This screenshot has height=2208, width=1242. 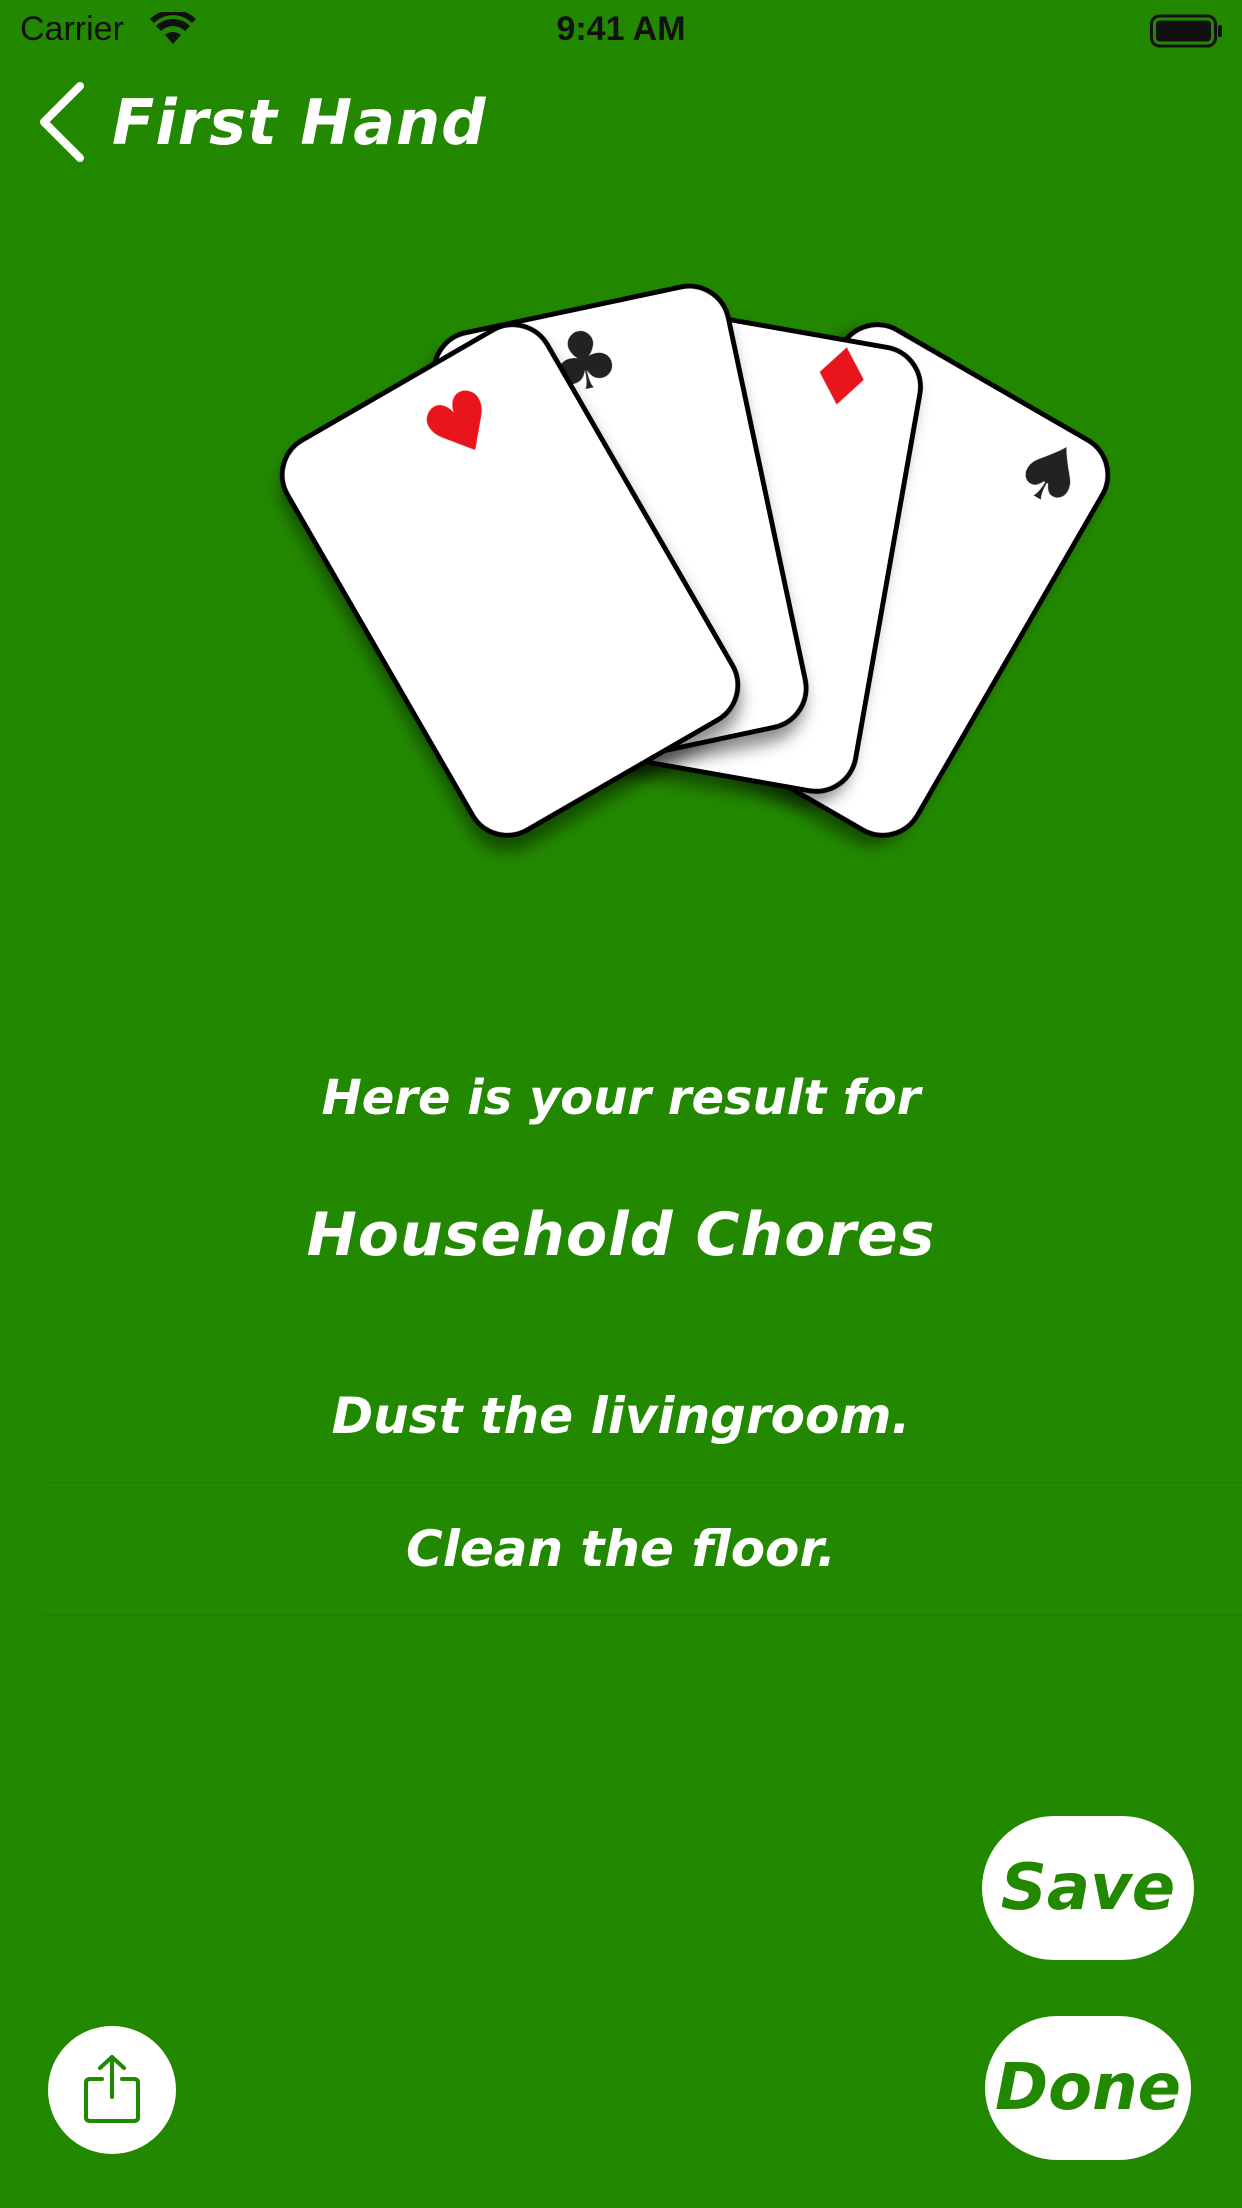 I want to click on battery-icon, so click(x=1187, y=33).